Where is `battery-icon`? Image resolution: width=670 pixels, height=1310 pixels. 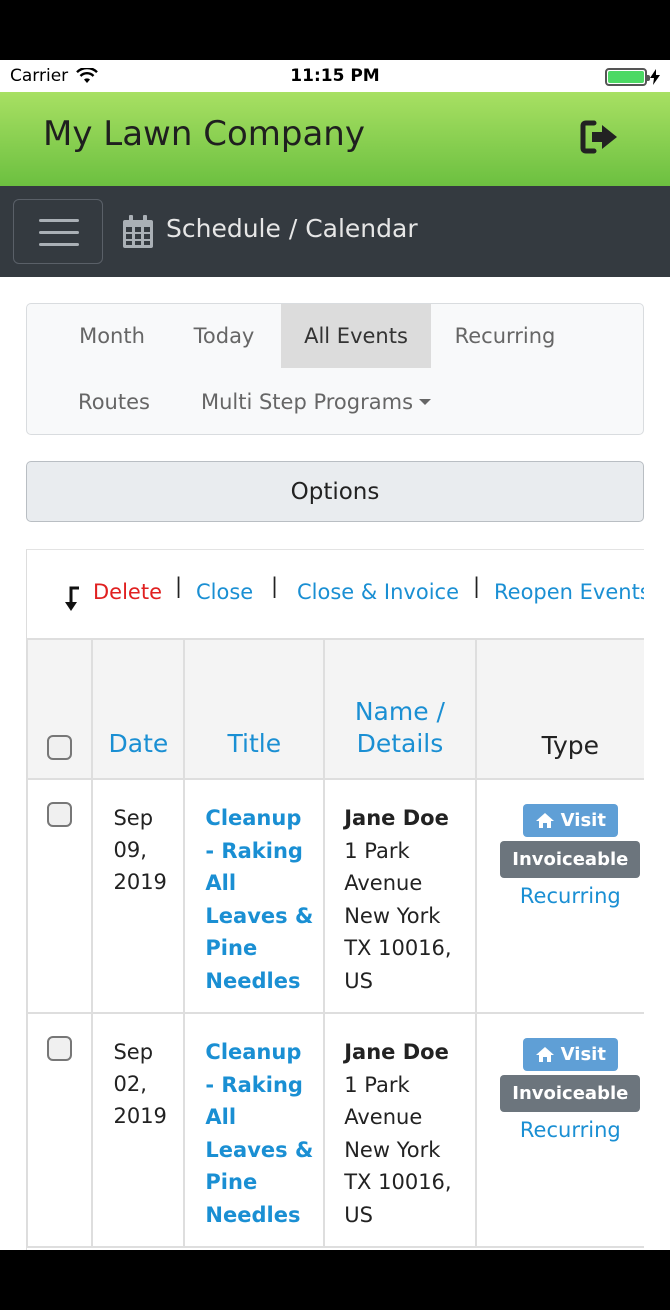 battery-icon is located at coordinates (632, 77).